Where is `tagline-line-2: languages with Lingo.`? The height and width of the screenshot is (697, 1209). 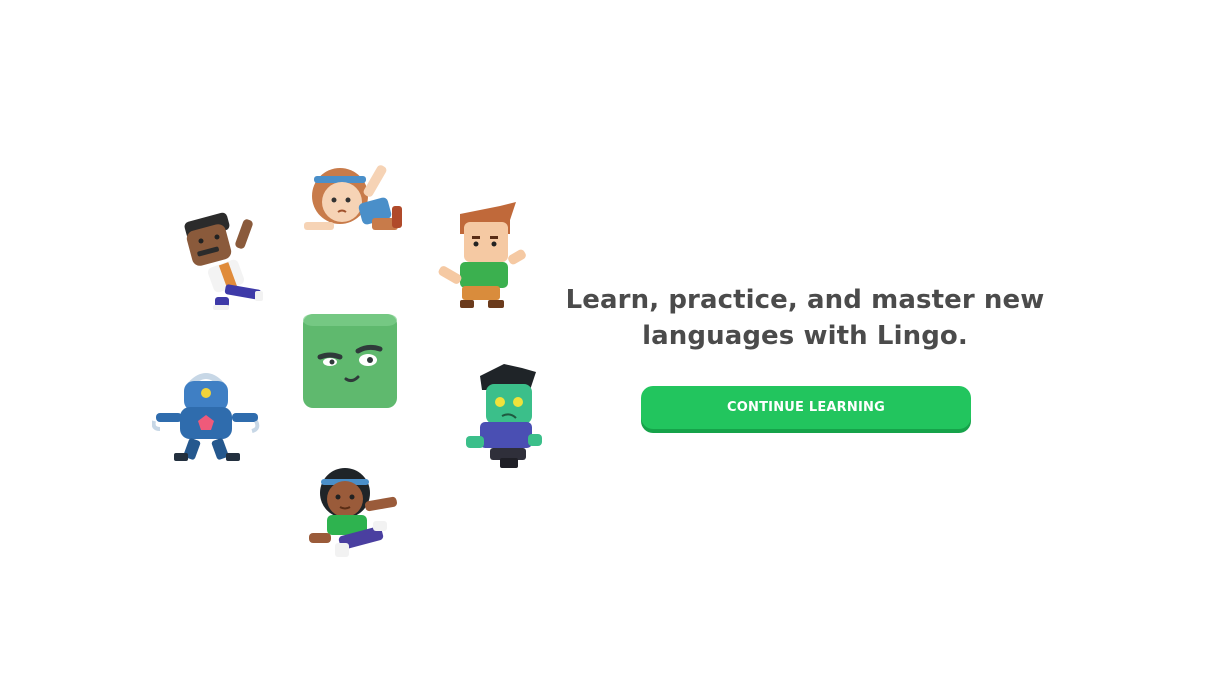 tagline-line-2: languages with Lingo. is located at coordinates (805, 336).